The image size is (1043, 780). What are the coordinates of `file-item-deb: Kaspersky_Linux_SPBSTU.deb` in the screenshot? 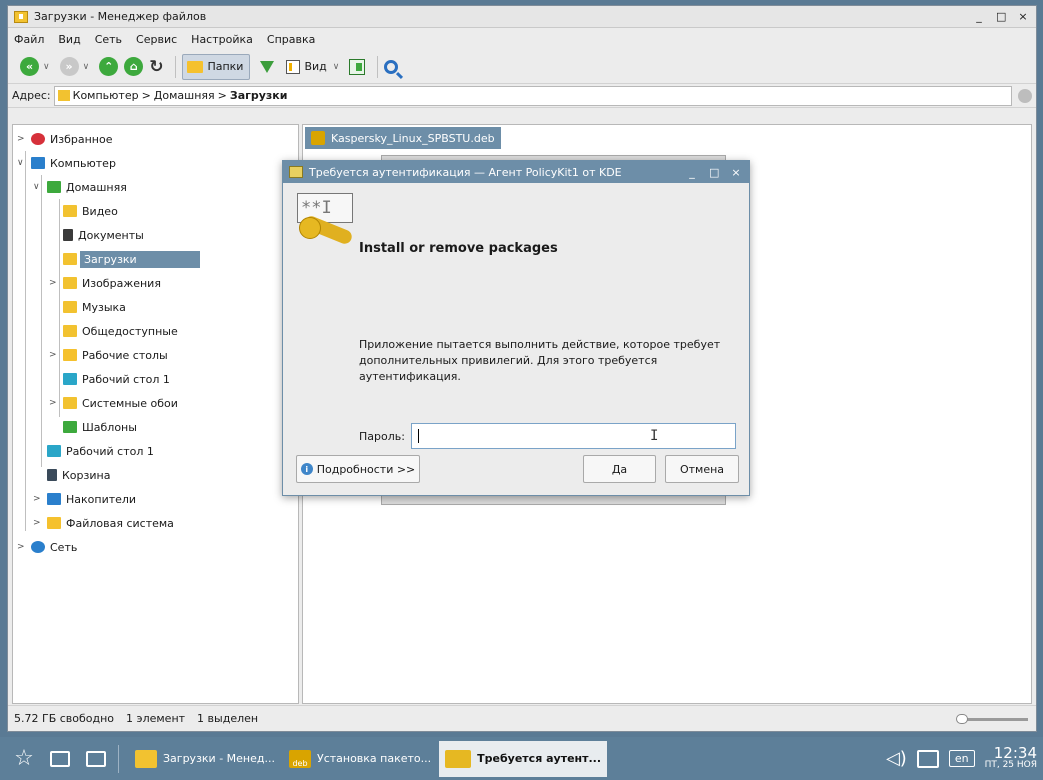 It's located at (403, 138).